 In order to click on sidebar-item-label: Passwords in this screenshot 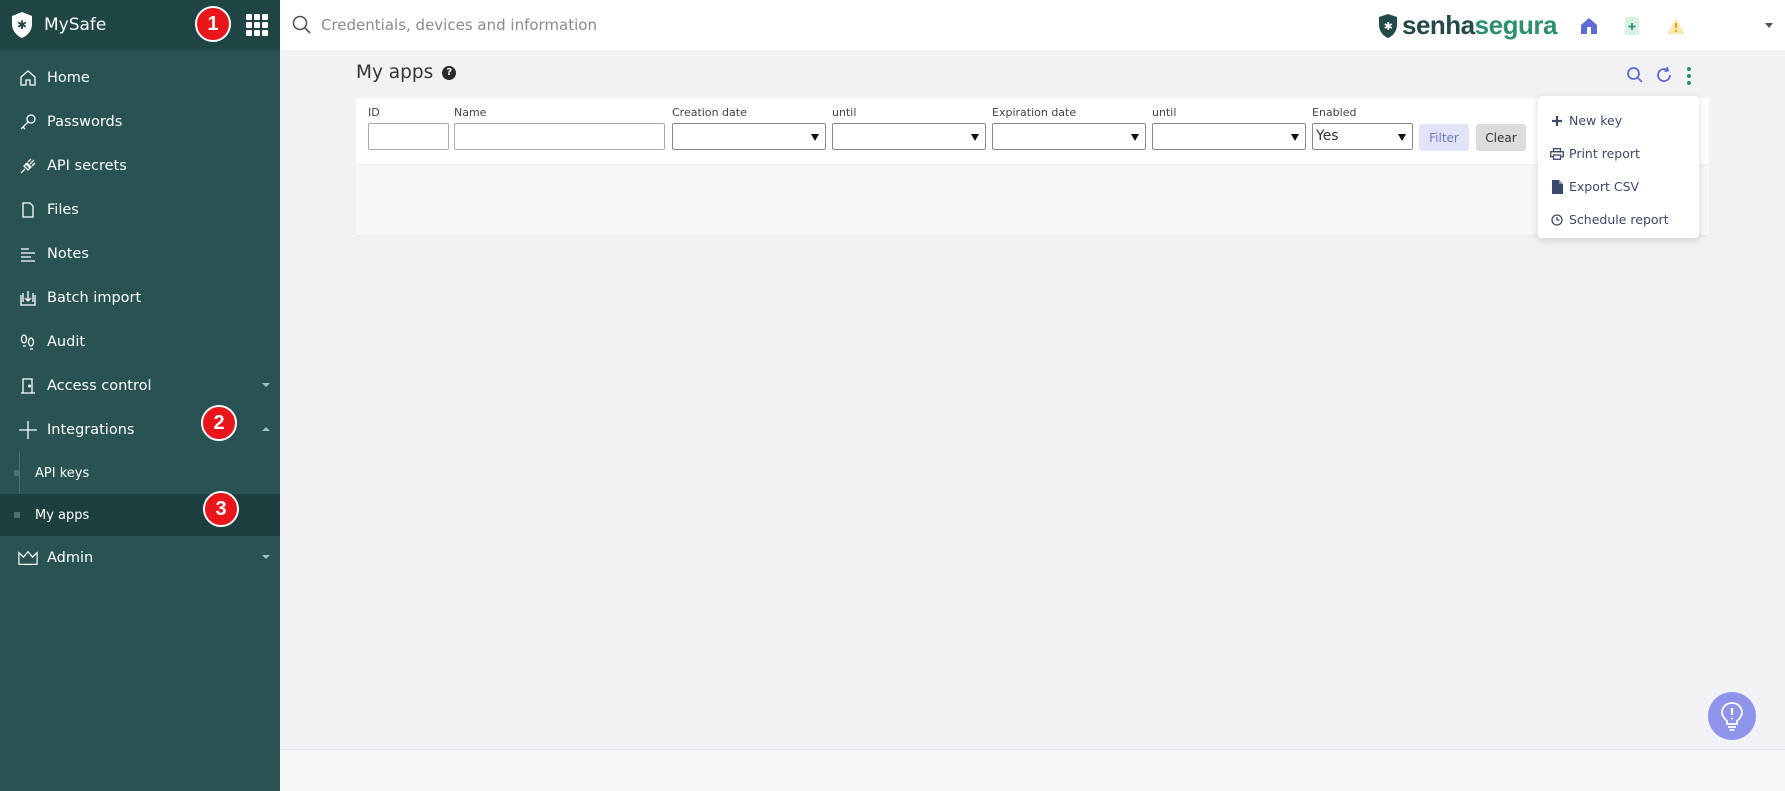, I will do `click(85, 122)`.